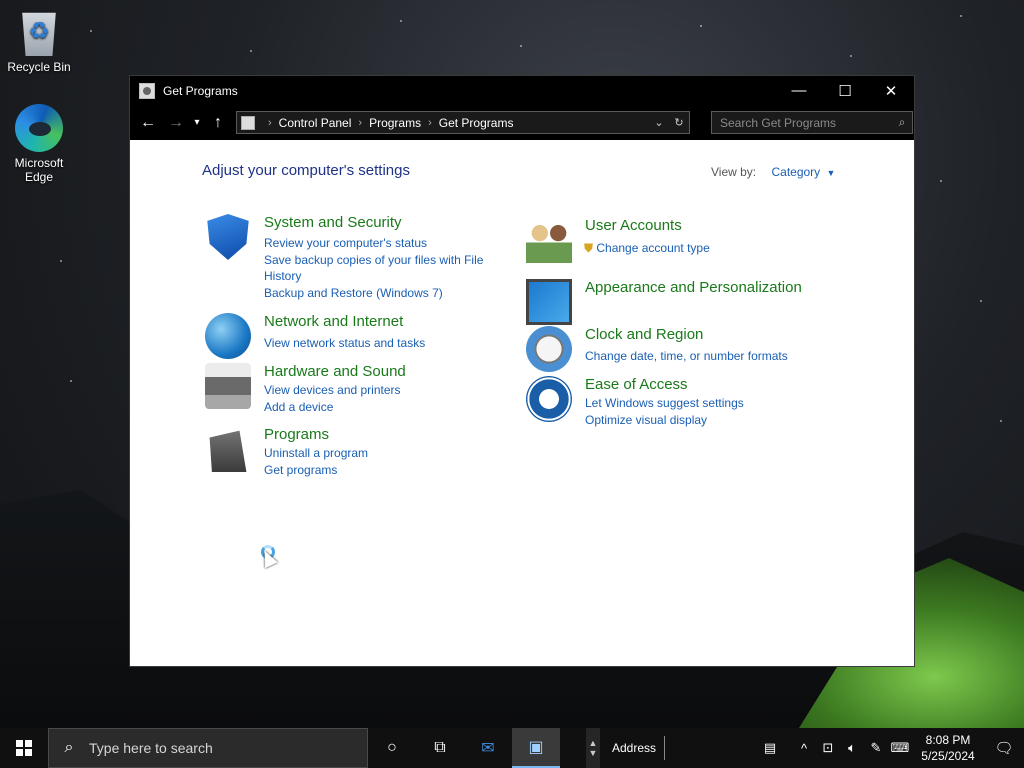 This screenshot has height=768, width=1024. What do you see at coordinates (379, 390) in the screenshot?
I see `link-devices-printers: View devices and printers` at bounding box center [379, 390].